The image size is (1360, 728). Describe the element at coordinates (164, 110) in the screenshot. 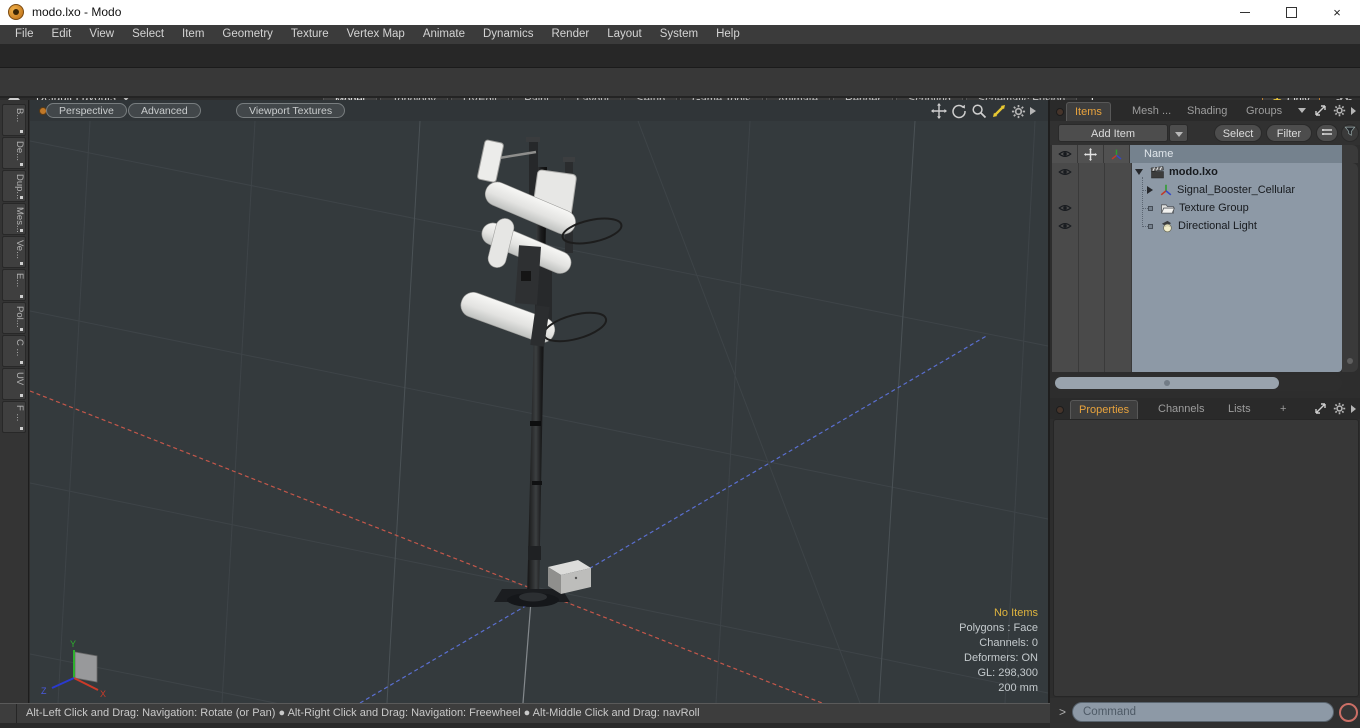

I see `viewport-mode-advanced: Advanced` at that location.